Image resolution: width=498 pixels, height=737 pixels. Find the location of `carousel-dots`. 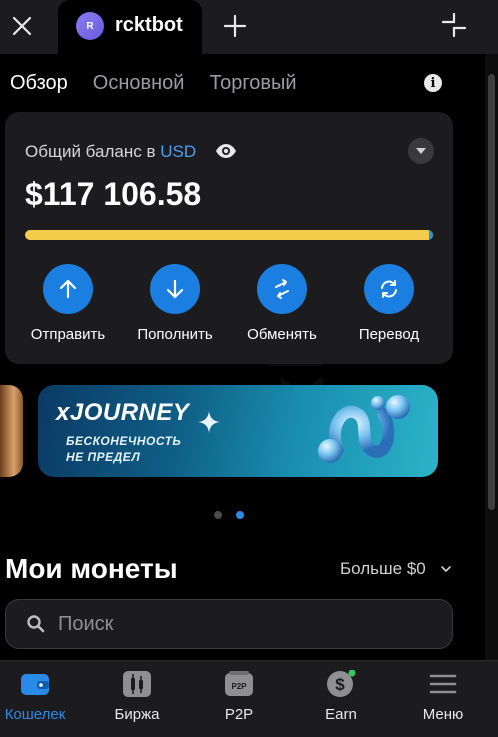

carousel-dots is located at coordinates (229, 515).